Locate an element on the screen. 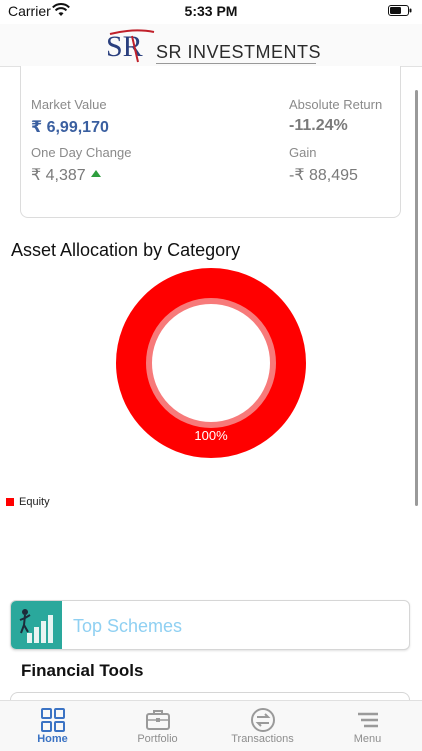 The height and width of the screenshot is (751, 422). grid-icon is located at coordinates (53, 720).